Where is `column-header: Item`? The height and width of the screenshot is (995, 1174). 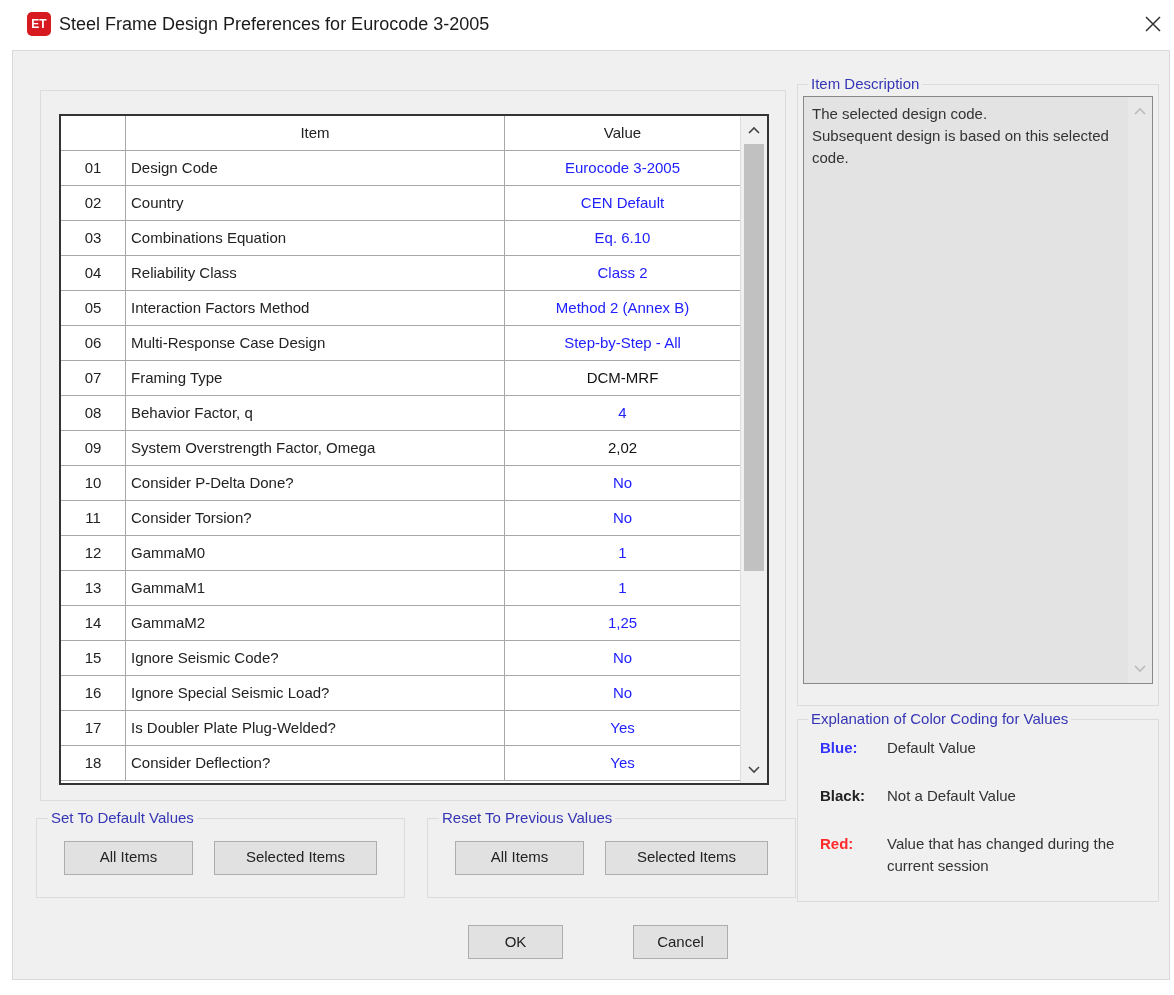 column-header: Item is located at coordinates (315, 133).